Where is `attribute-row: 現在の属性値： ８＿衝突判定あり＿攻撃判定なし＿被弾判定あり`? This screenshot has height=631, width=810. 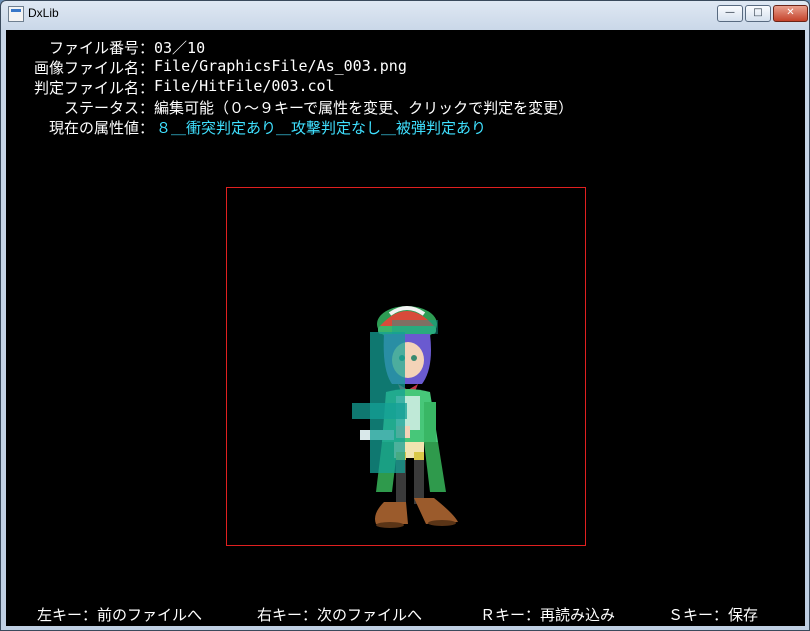
attribute-row: 現在の属性値： ８＿衝突判定あり＿攻撃判定なし＿被弾判定あり is located at coordinates (405, 127).